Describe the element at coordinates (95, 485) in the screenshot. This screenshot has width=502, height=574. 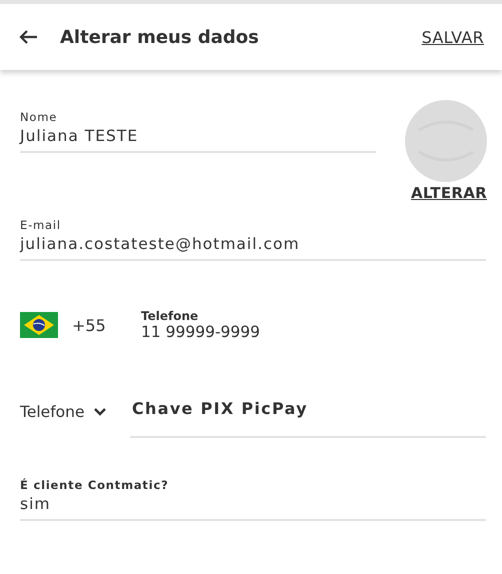
I see `field-label: É cliente Contmatic?` at that location.